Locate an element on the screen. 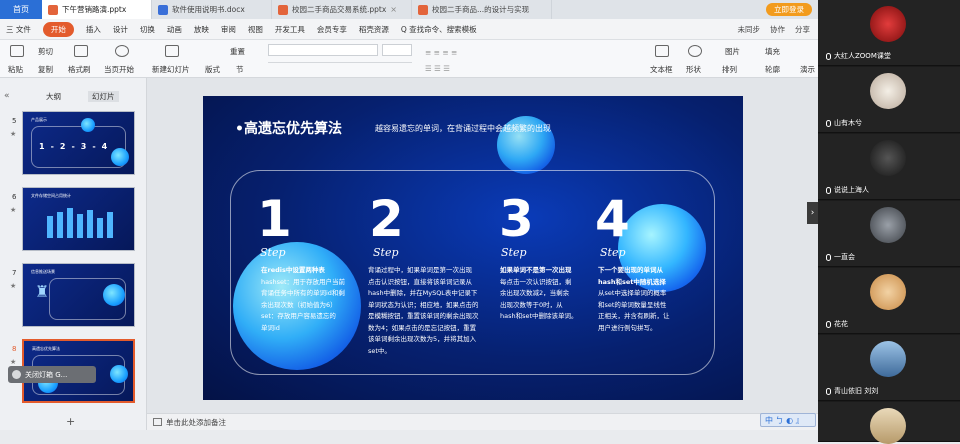  font-size-field is located at coordinates (397, 50).